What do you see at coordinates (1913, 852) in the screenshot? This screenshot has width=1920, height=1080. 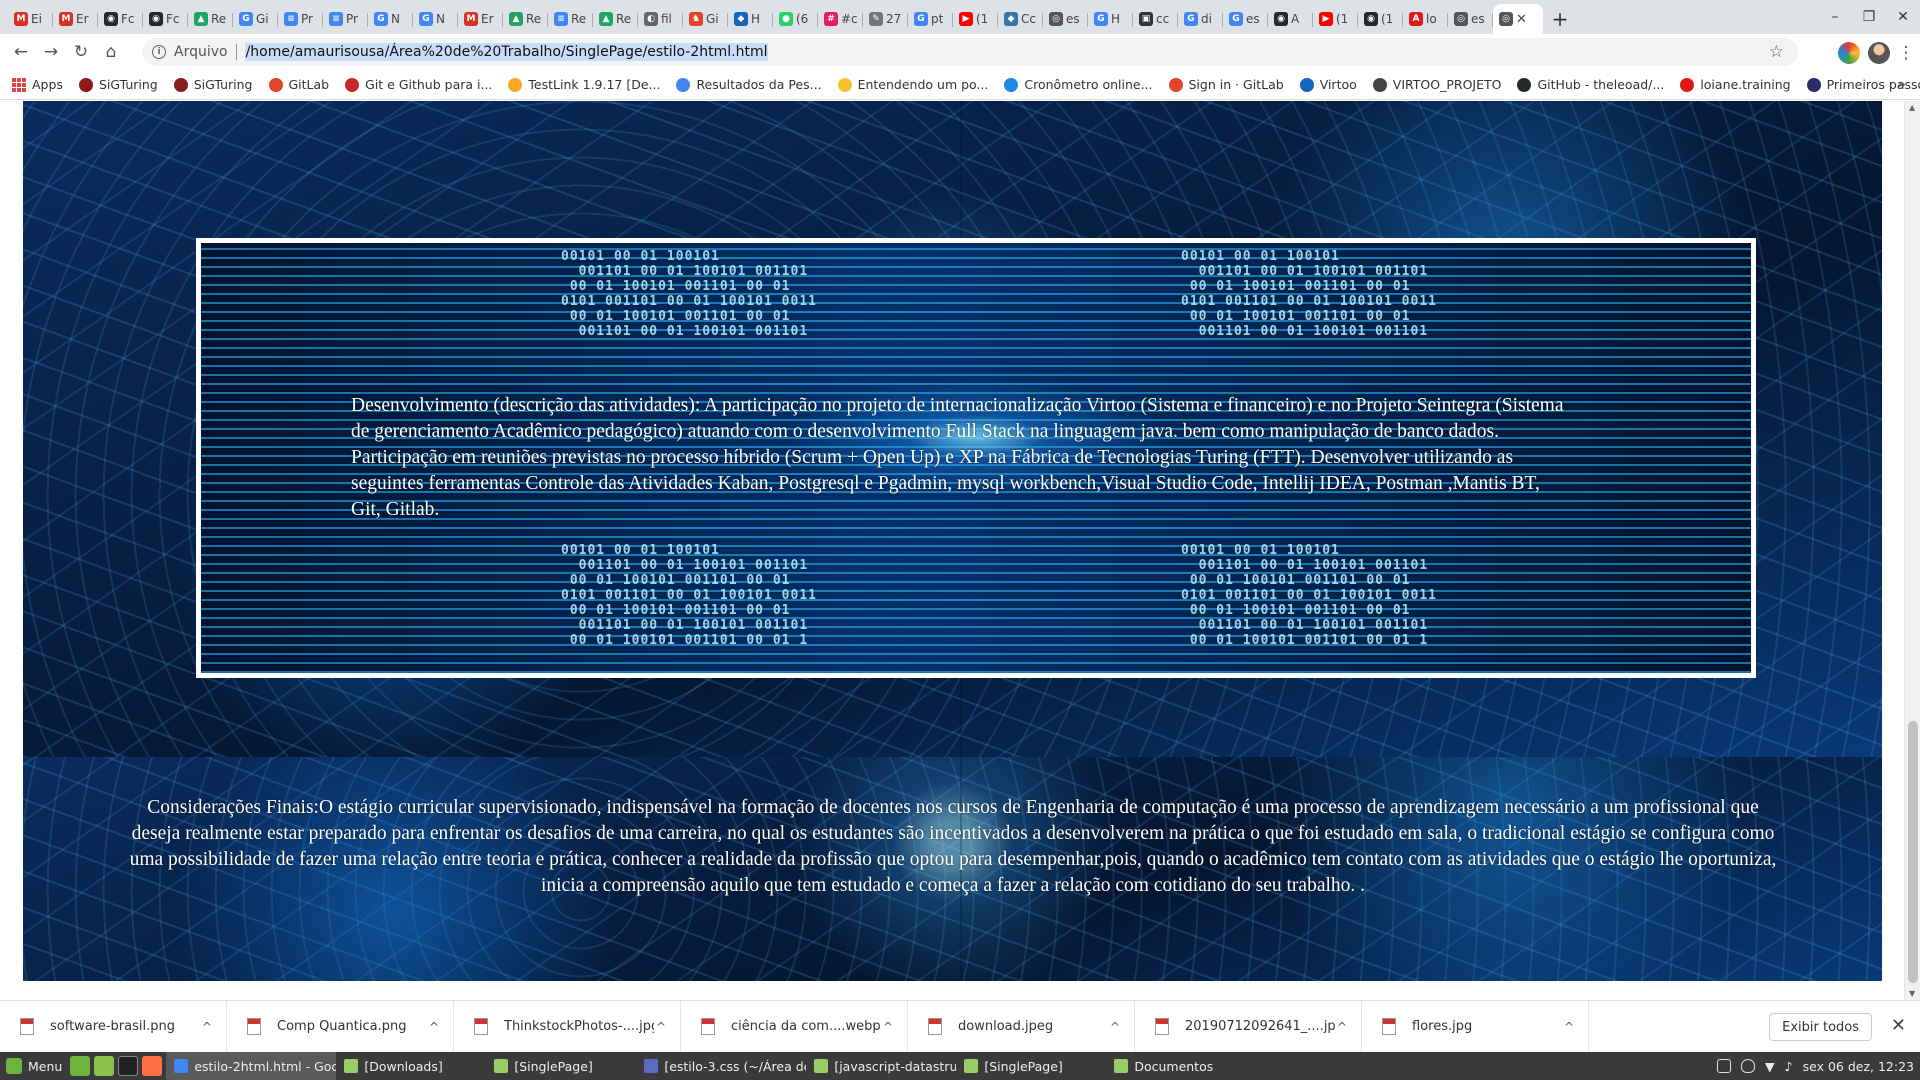 I see `scroll-thumb` at bounding box center [1913, 852].